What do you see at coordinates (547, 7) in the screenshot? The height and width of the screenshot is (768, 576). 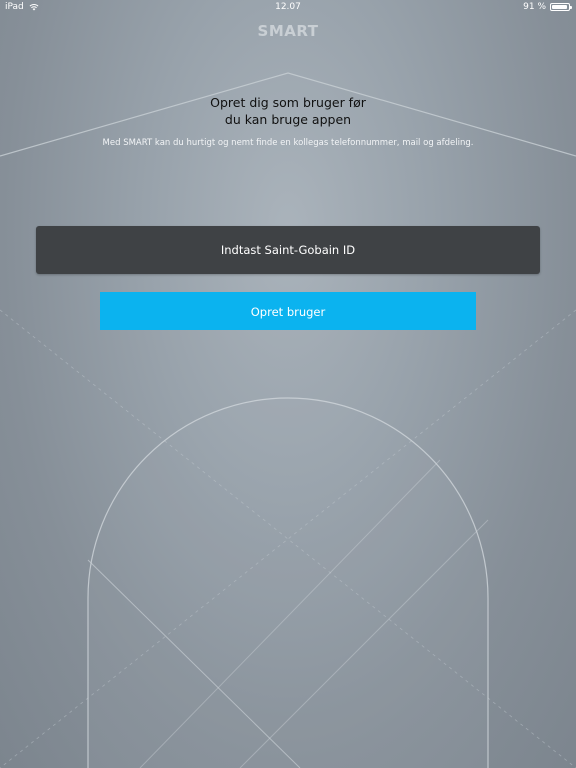 I see `status-right: 91 %` at bounding box center [547, 7].